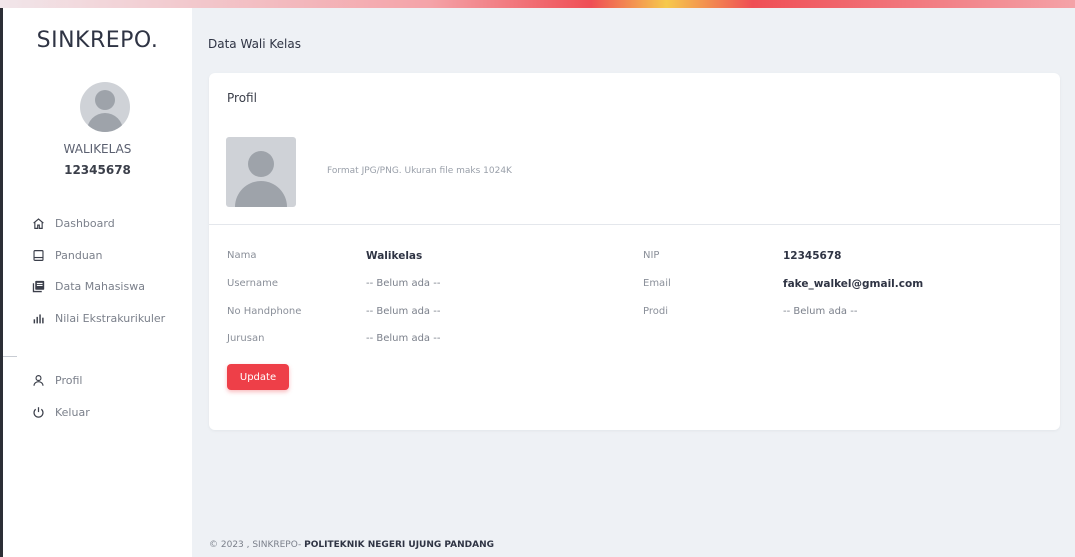 Image resolution: width=1075 pixels, height=557 pixels. I want to click on email-value: fake_walkel@gmail.com, so click(853, 284).